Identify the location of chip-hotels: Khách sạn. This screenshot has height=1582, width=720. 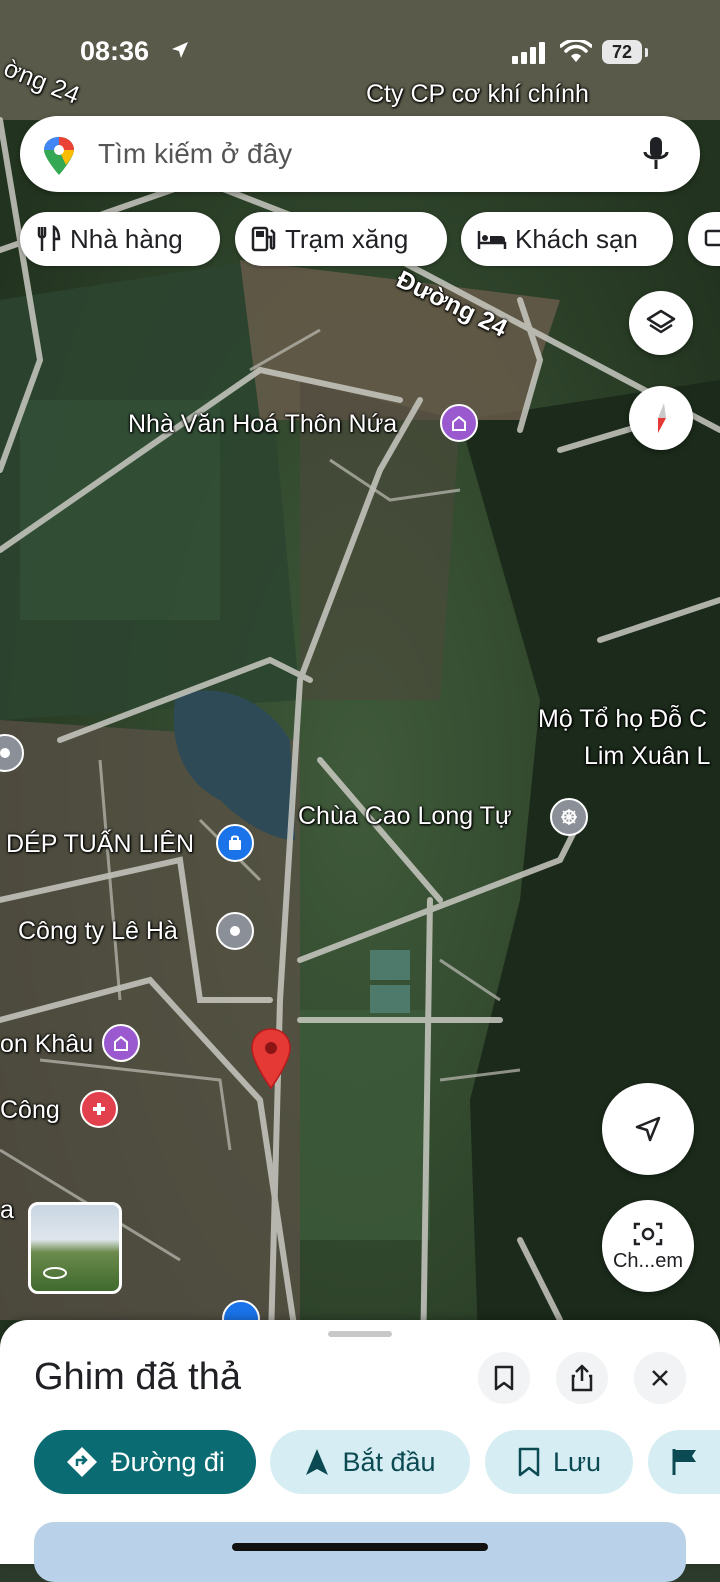
(567, 239).